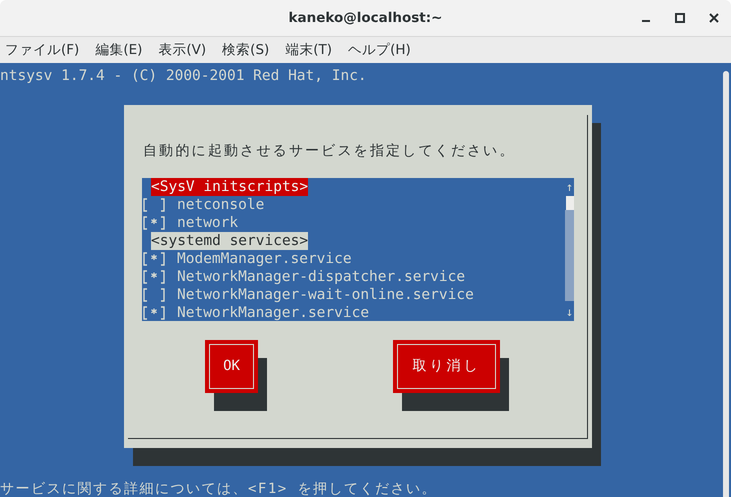  I want to click on cancel-button: 取り消し, so click(446, 366).